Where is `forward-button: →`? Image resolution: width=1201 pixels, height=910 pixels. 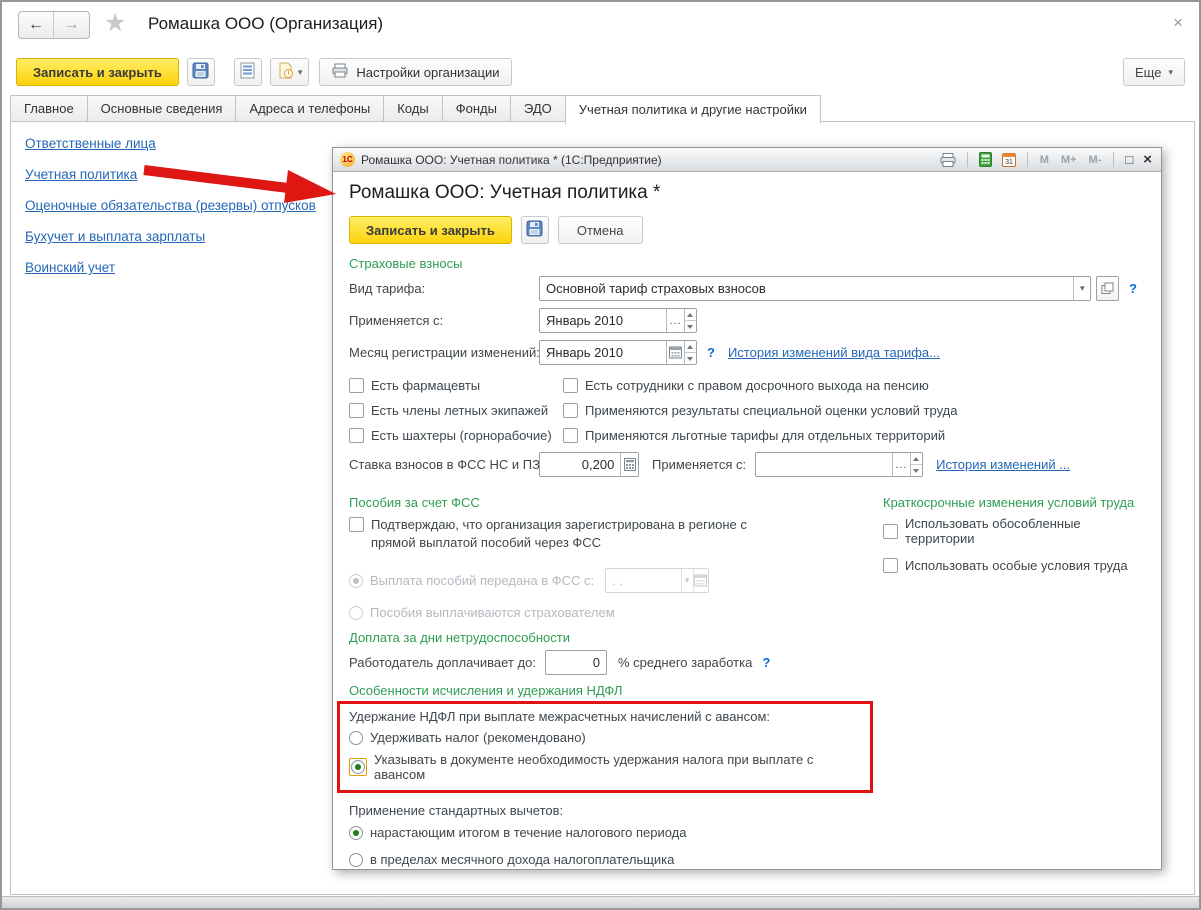
forward-button: → is located at coordinates (71, 25).